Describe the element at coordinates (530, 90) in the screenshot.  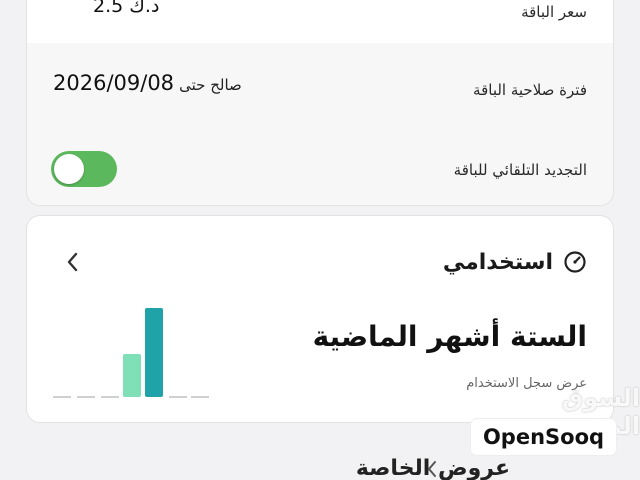
I see `validity-label: فترة صلاحية الباقة` at that location.